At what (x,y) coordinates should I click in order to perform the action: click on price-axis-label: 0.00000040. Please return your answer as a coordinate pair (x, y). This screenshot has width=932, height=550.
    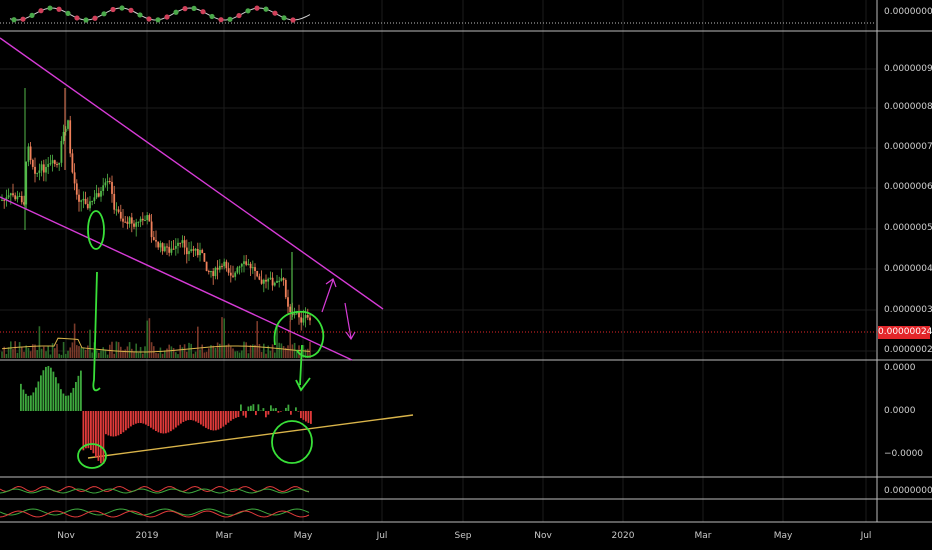
    Looking at the image, I should click on (908, 269).